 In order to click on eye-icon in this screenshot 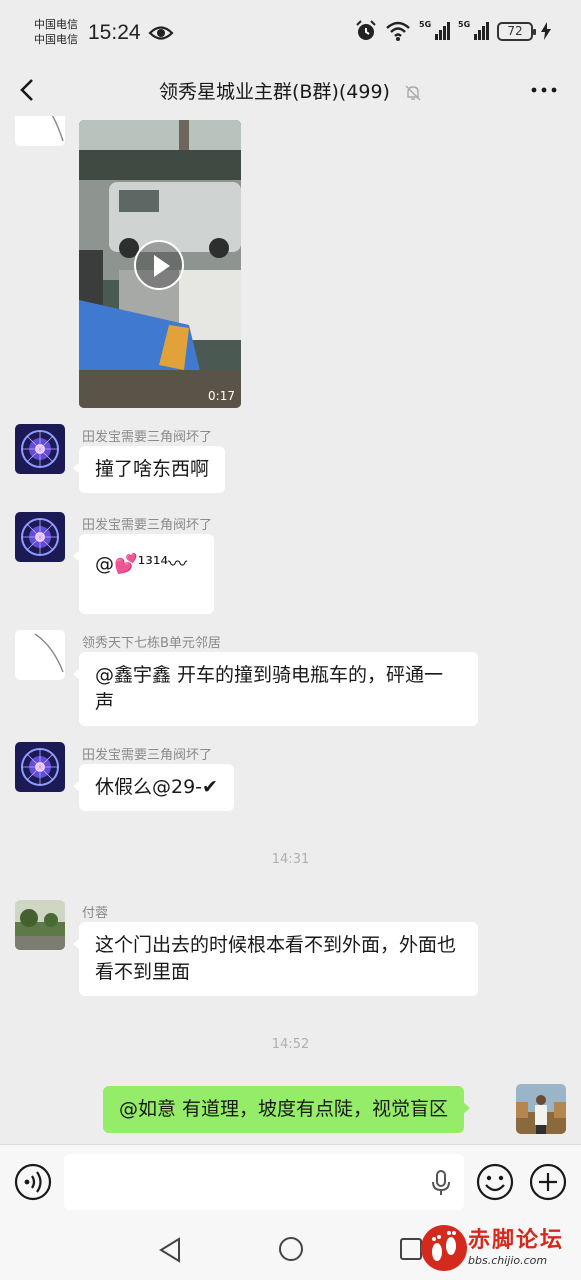, I will do `click(161, 33)`.